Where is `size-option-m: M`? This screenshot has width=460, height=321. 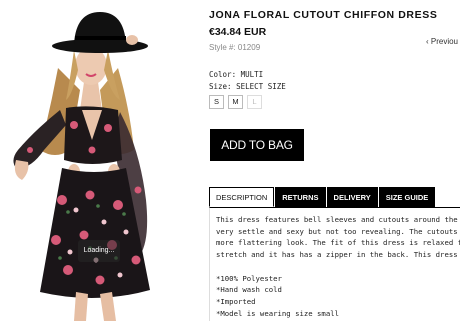 size-option-m: M is located at coordinates (235, 102).